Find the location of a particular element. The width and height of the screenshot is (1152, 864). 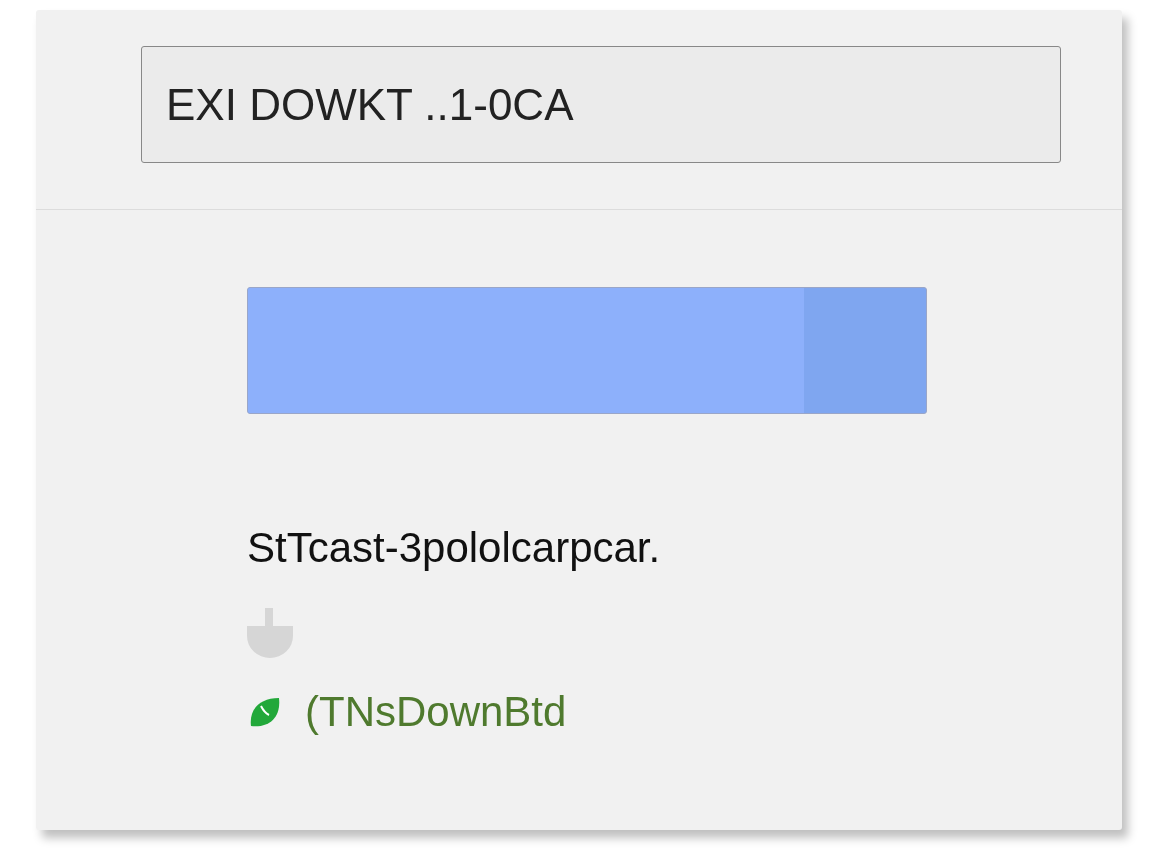

plug-icon is located at coordinates (270, 633).